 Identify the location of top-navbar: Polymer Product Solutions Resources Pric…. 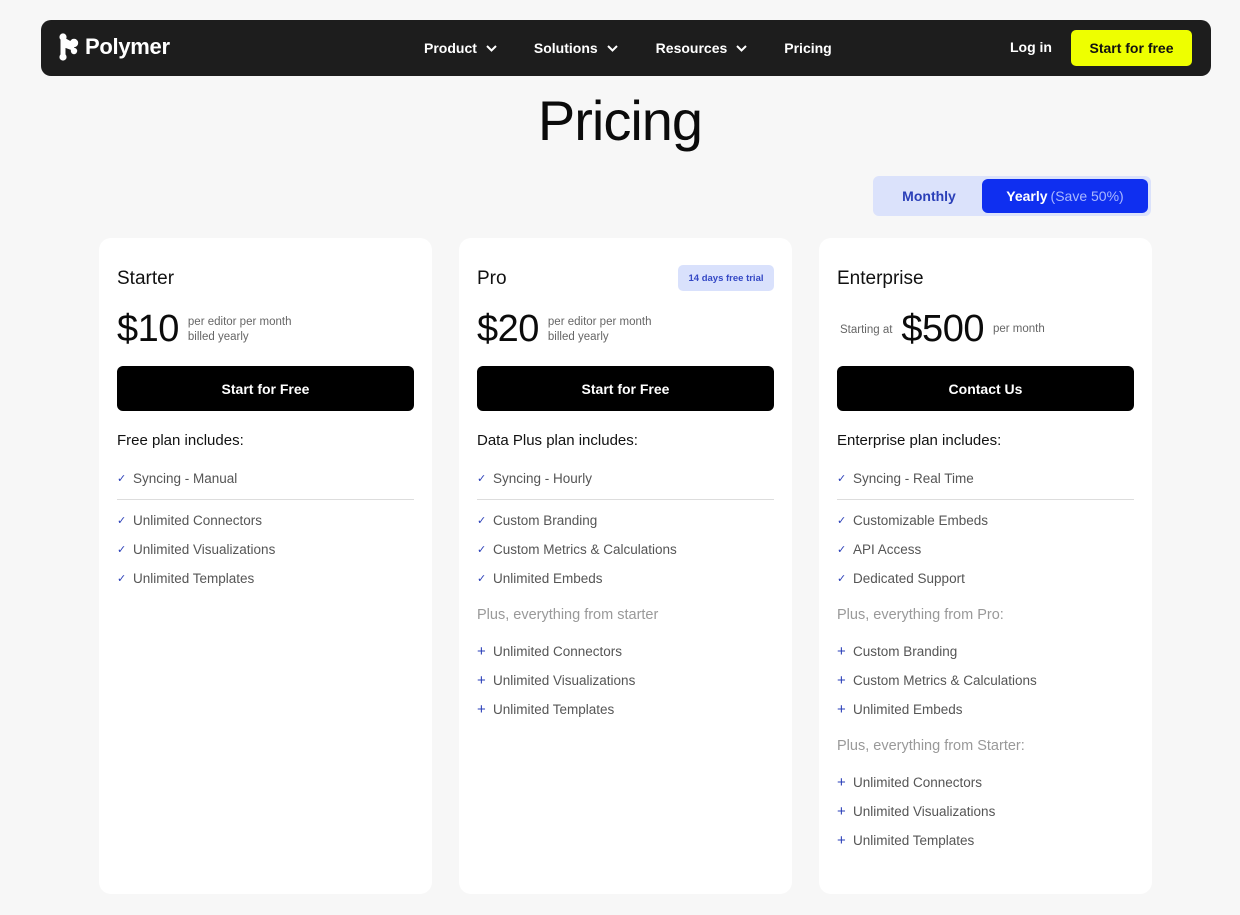
(626, 48).